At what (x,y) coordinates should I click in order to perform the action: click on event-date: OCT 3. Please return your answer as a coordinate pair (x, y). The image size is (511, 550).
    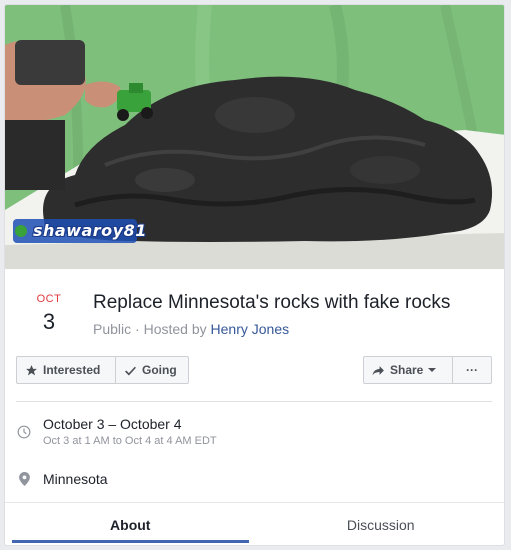
    Looking at the image, I should click on (49, 314).